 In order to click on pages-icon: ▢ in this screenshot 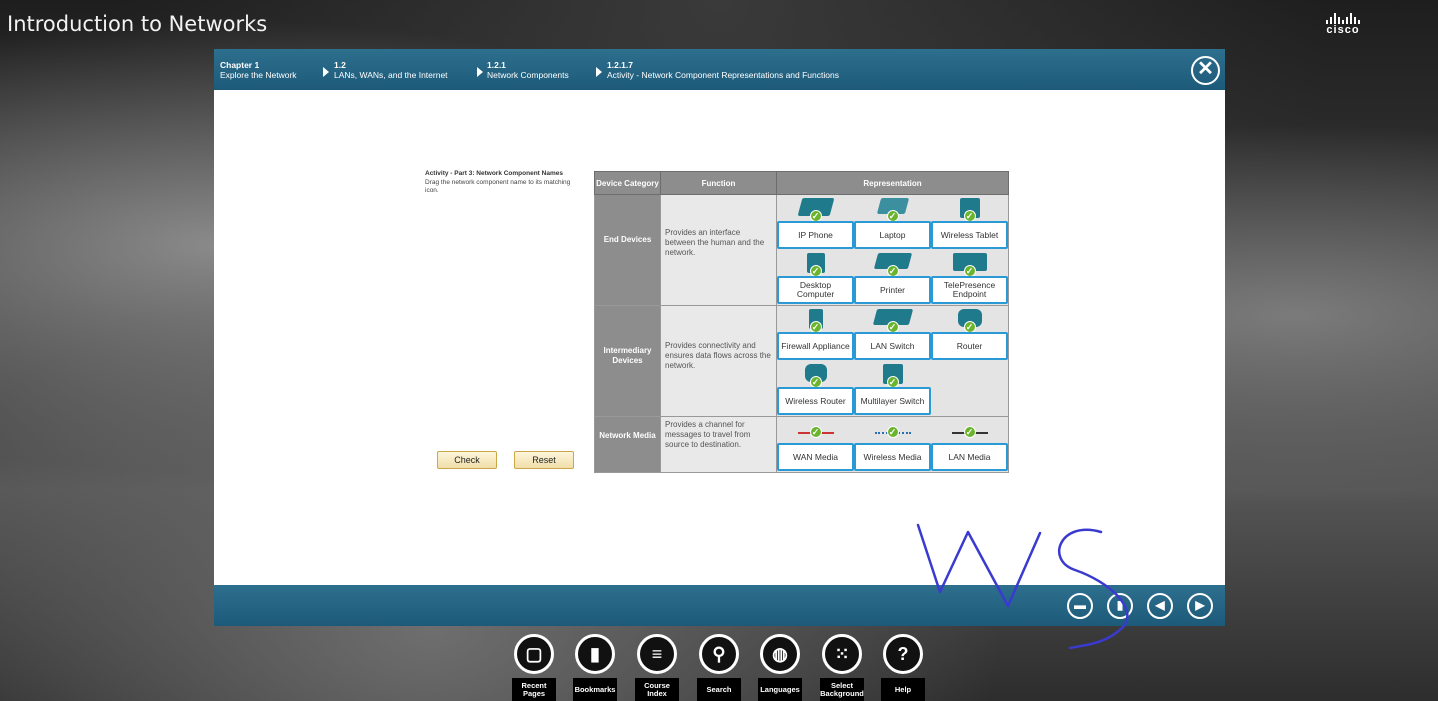, I will do `click(534, 654)`.